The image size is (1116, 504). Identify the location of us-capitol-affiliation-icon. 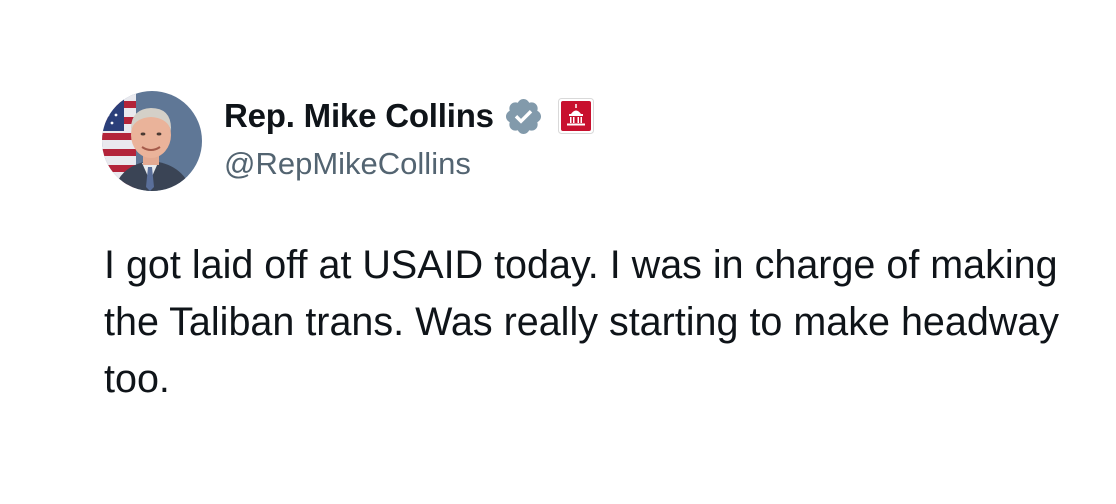
(575, 116).